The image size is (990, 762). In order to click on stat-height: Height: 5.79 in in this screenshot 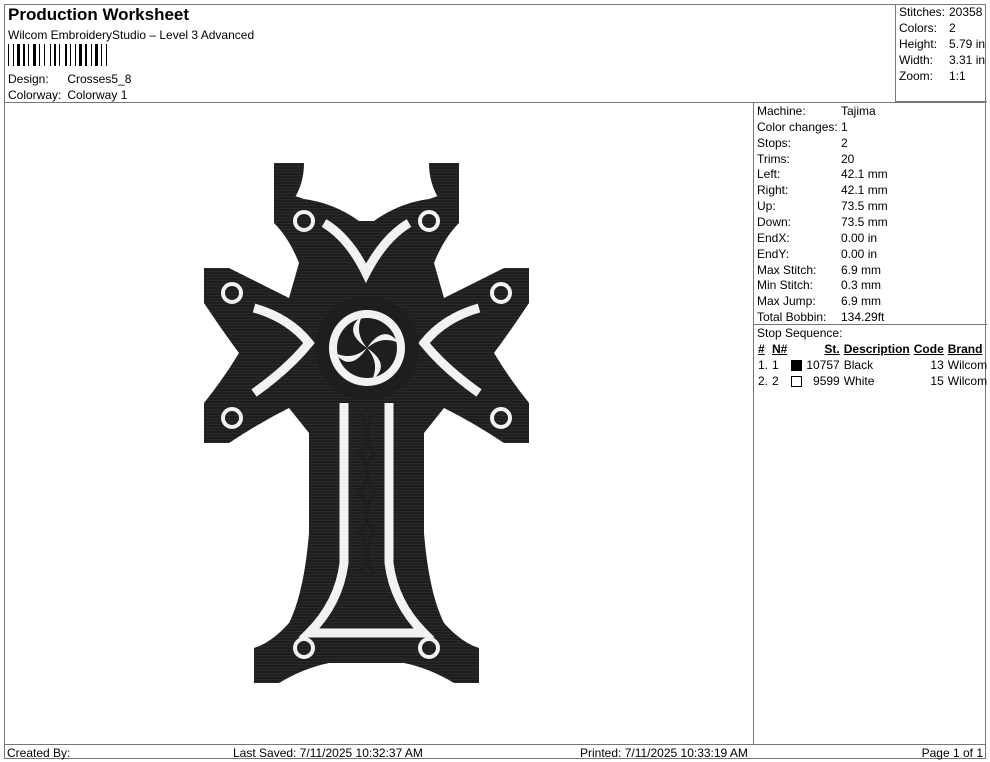, I will do `click(942, 44)`.